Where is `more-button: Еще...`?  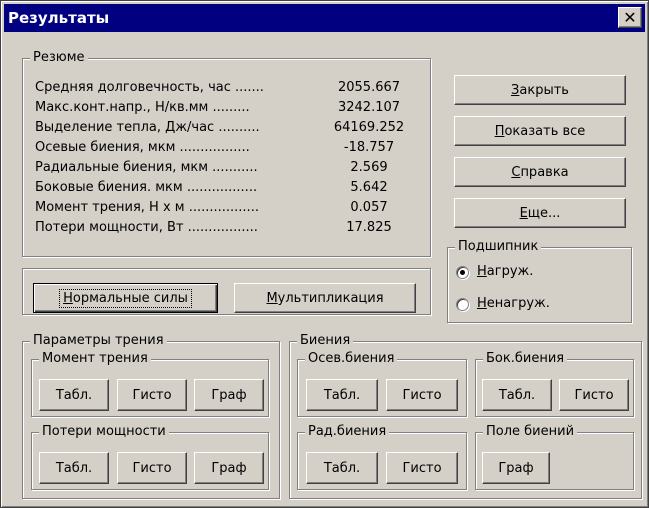
more-button: Еще... is located at coordinates (540, 213).